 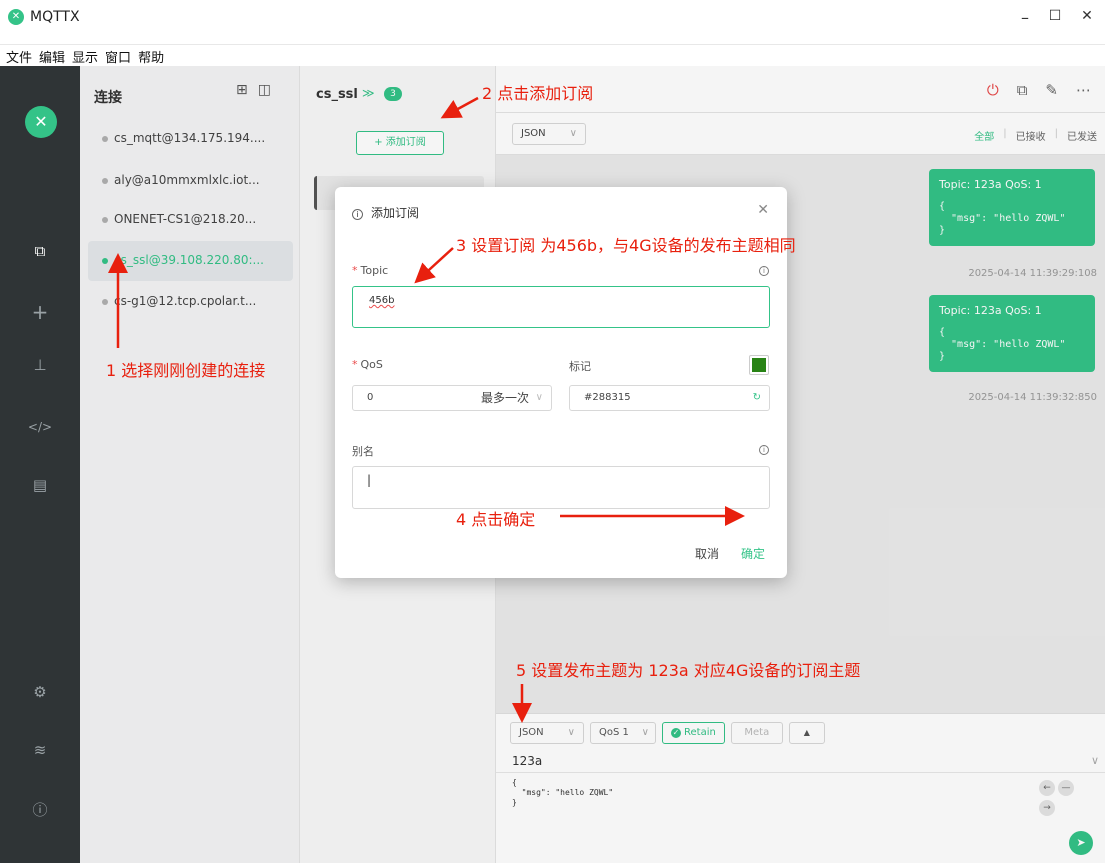 I want to click on cancel-button: 取消, so click(x=707, y=553).